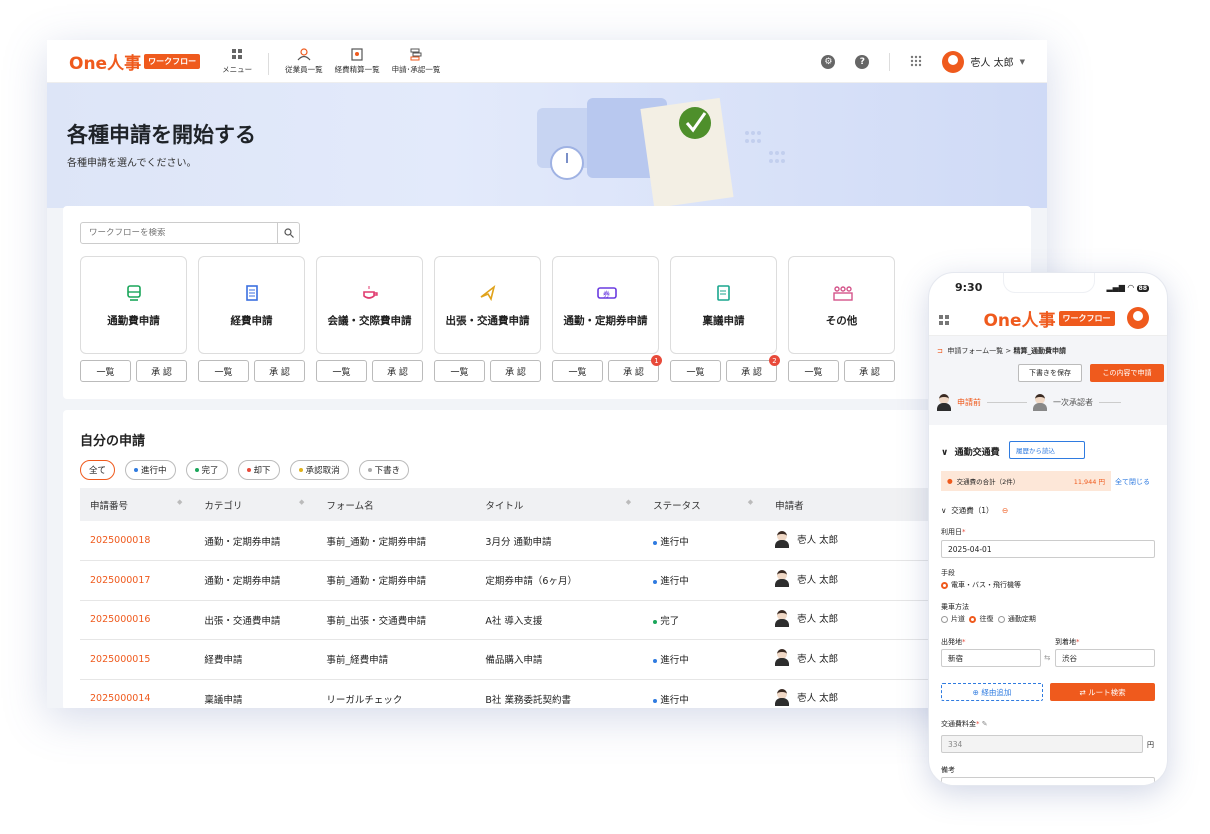 This screenshot has width=1210, height=834. I want to click on nav-request-list: 申請･承認一覧, so click(416, 61).